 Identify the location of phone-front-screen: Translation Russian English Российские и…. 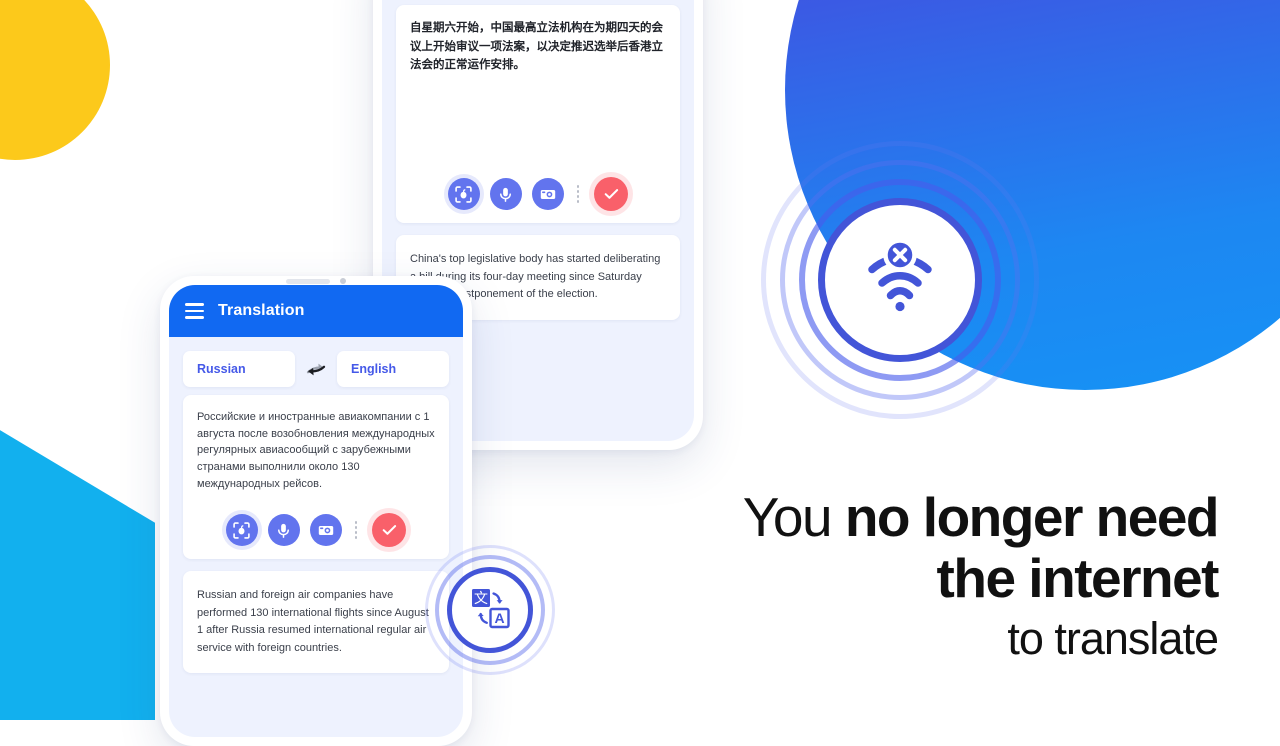
(316, 511).